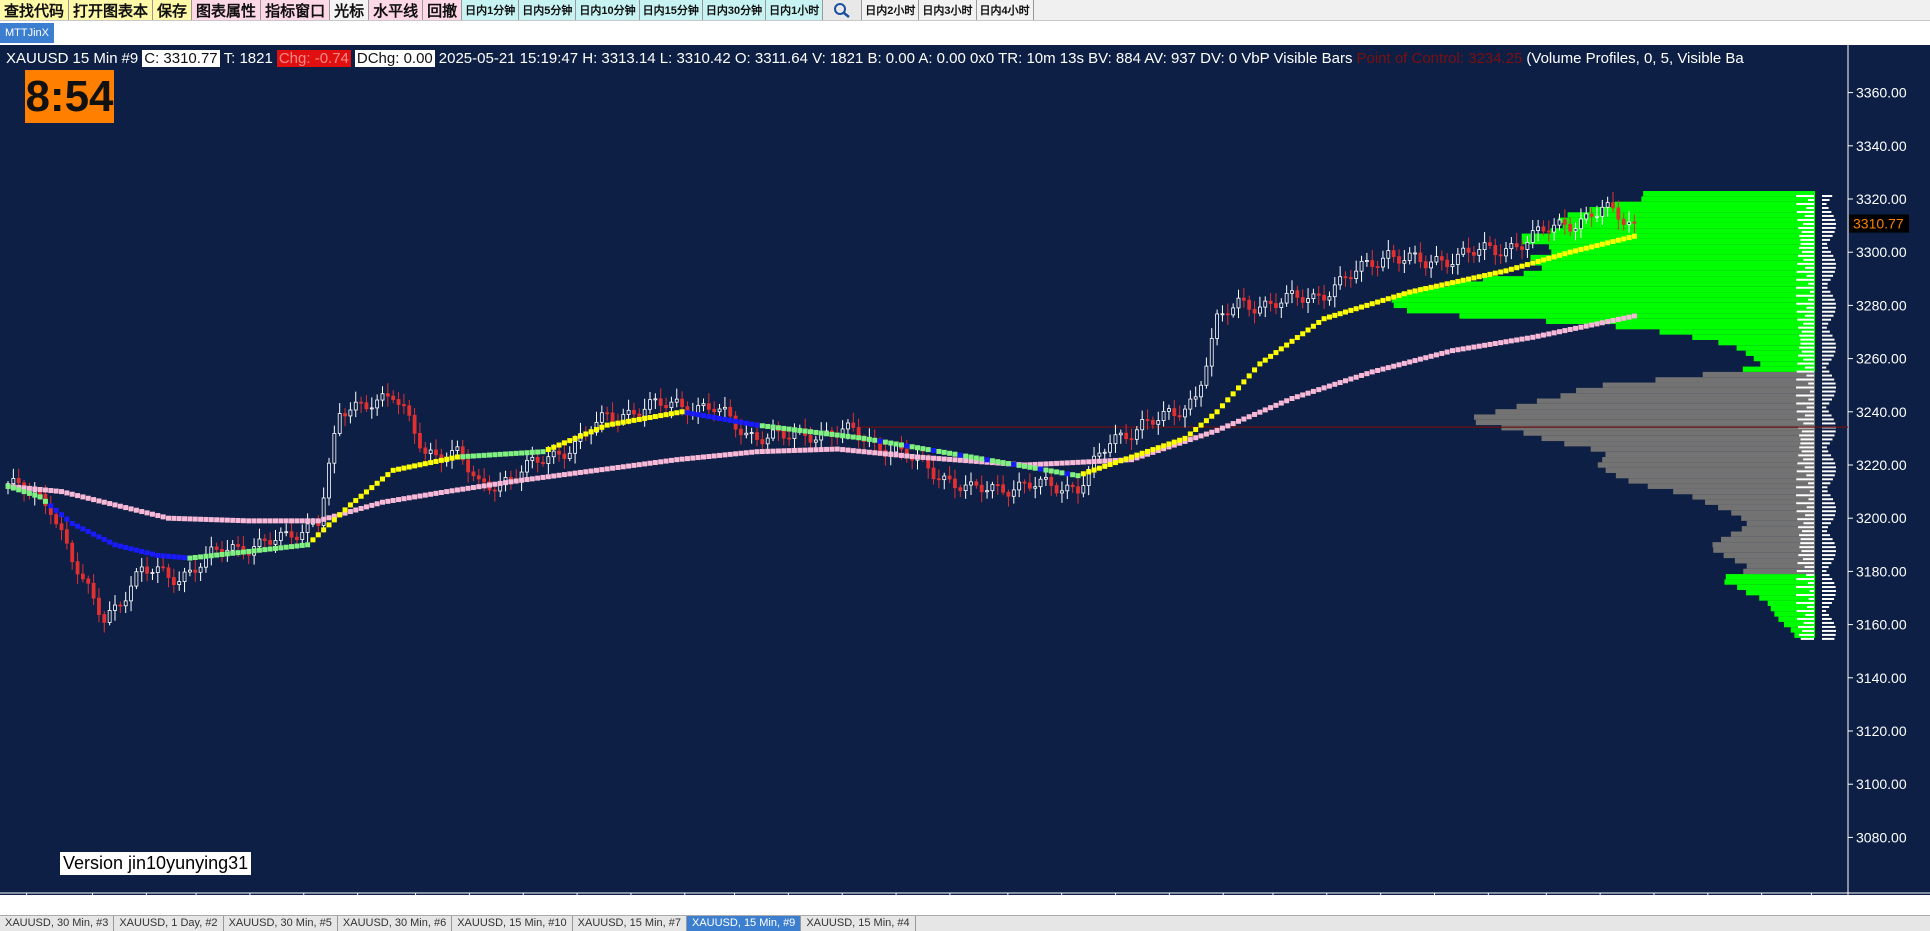 The width and height of the screenshot is (1930, 931). I want to click on interval2-button-2: 日内4小时, so click(1005, 10).